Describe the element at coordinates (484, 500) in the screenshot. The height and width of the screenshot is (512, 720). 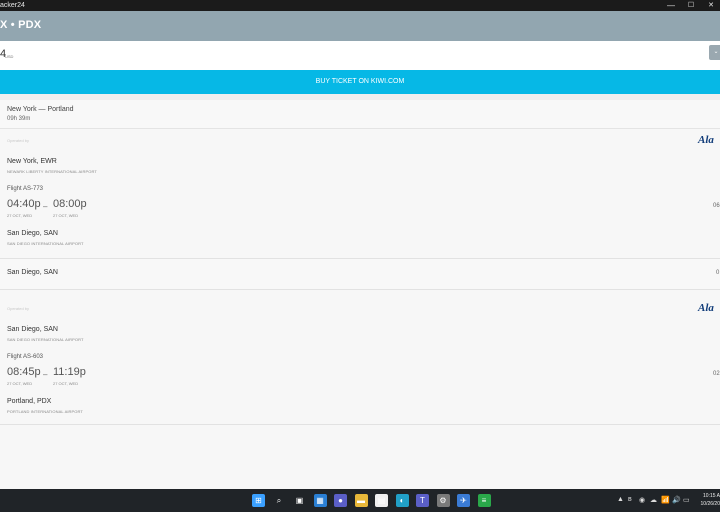
I see `app-icon: ≡` at that location.